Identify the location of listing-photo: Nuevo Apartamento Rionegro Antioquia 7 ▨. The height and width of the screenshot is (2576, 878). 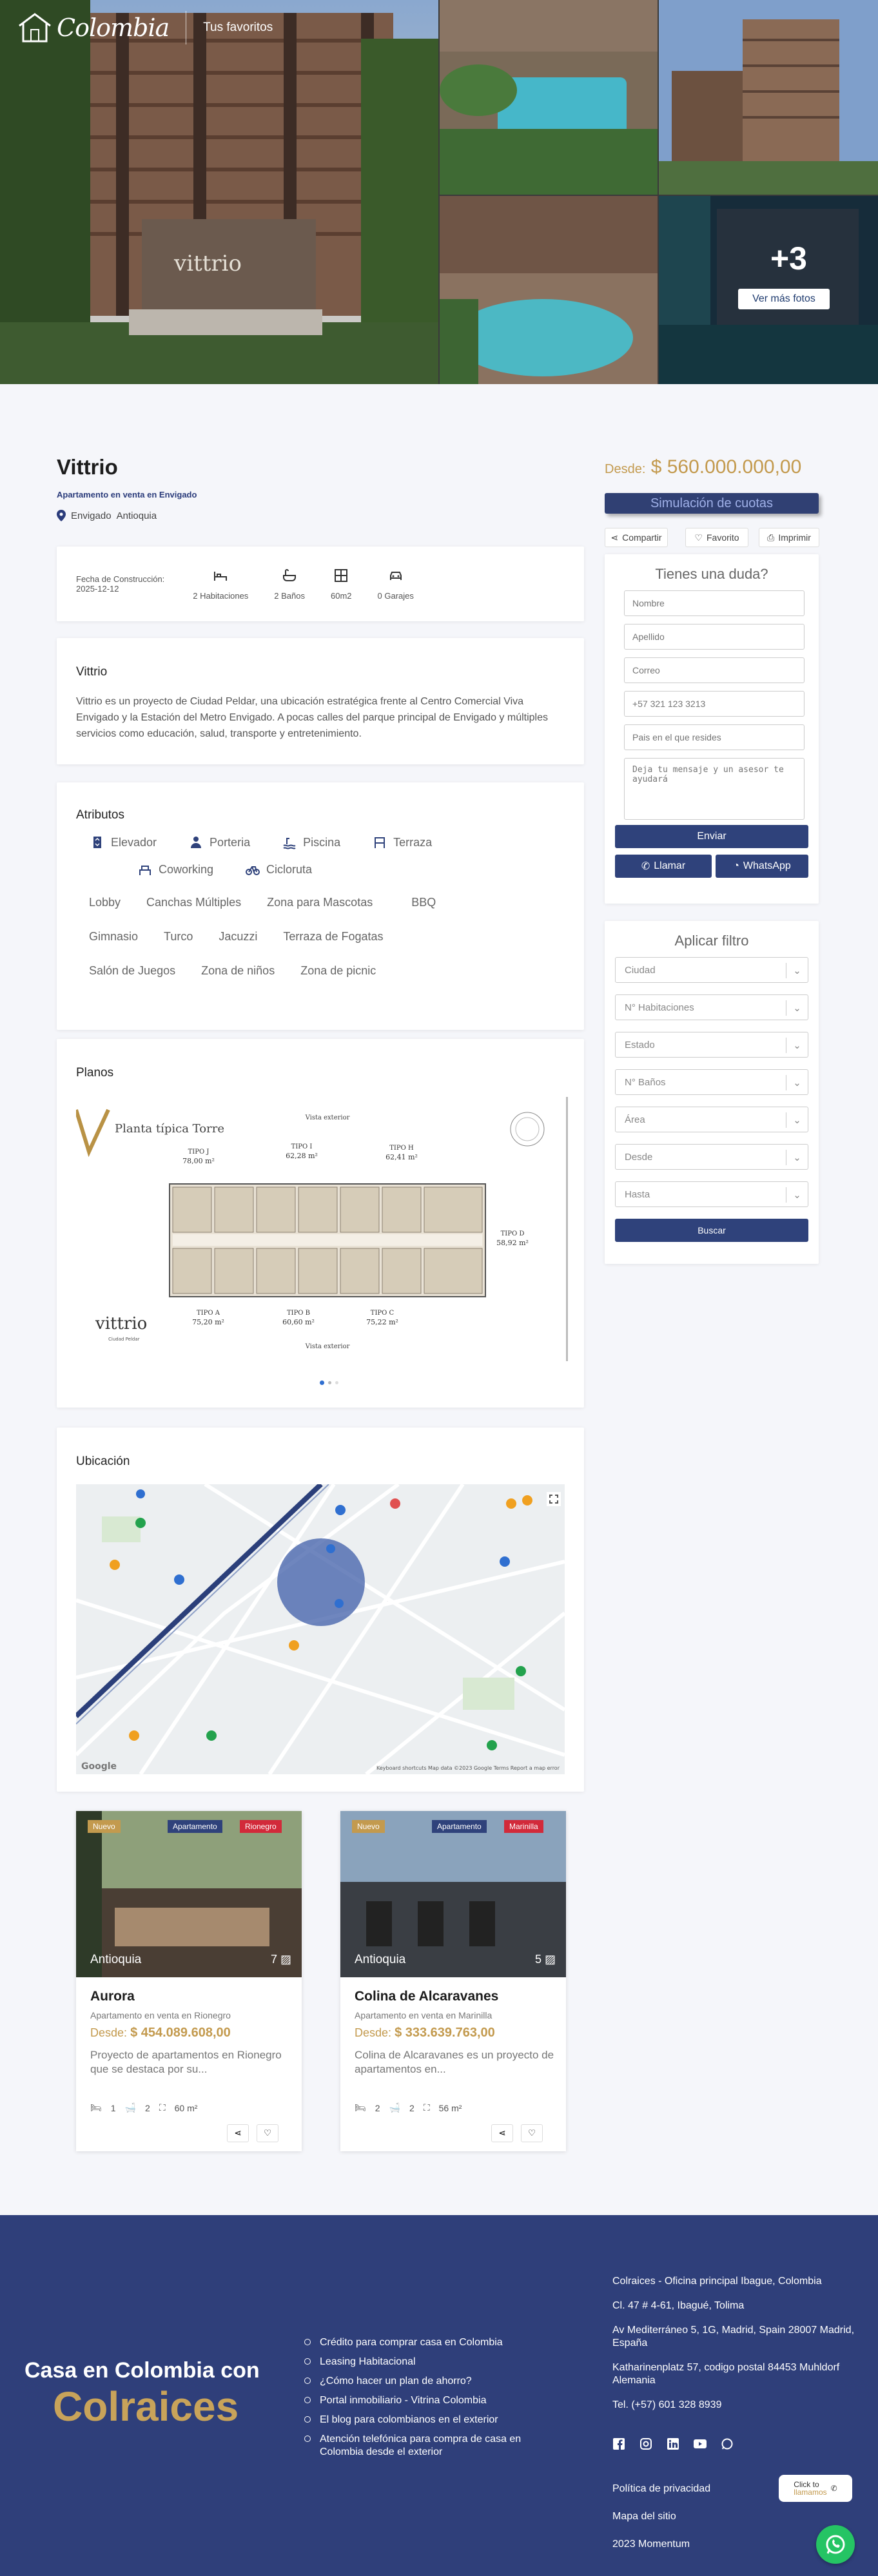
(189, 1894).